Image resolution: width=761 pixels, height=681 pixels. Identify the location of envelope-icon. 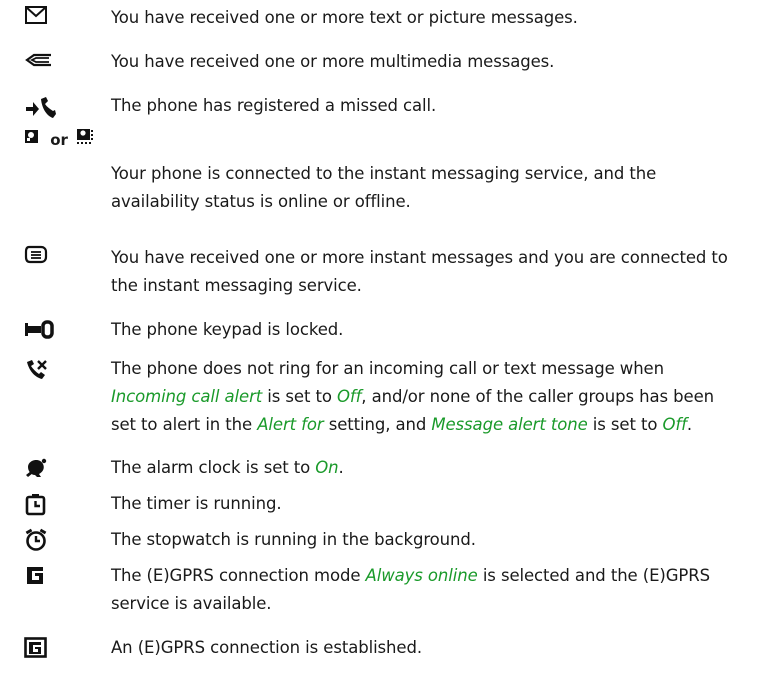
(44, 16).